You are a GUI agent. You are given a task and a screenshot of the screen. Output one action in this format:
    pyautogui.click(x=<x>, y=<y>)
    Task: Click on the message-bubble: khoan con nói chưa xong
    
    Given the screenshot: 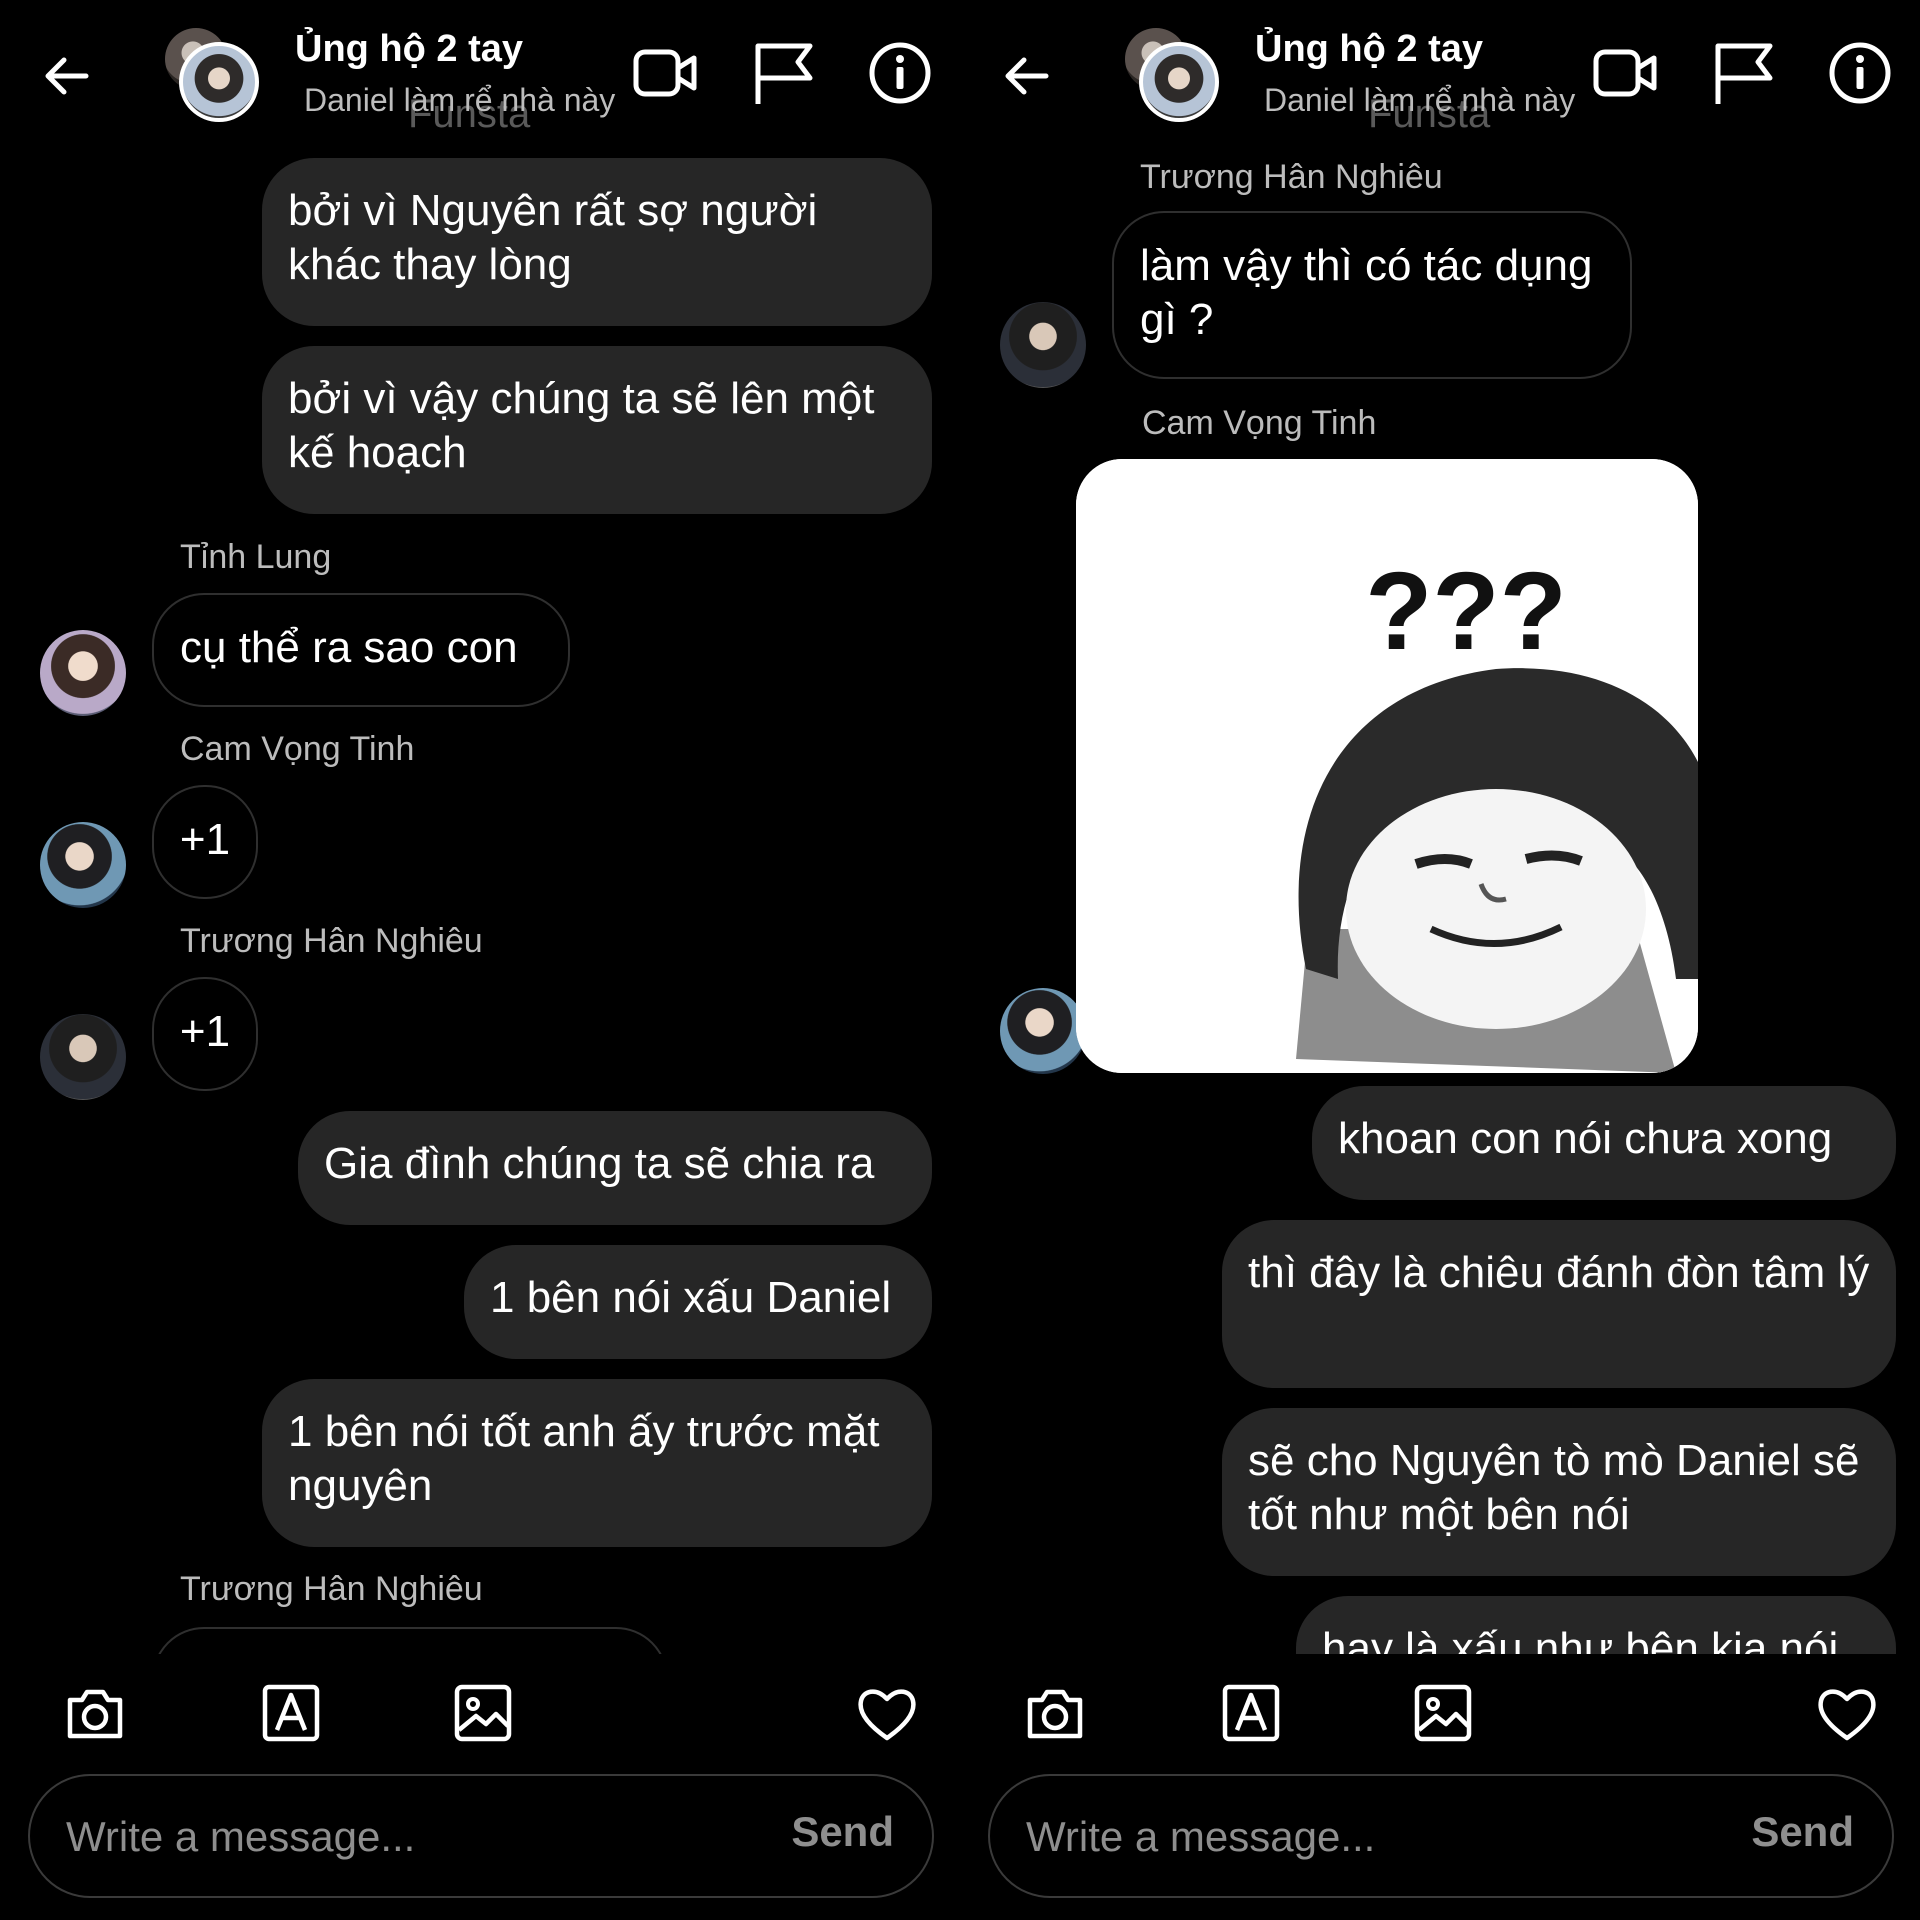 What is the action you would take?
    pyautogui.click(x=1604, y=1143)
    